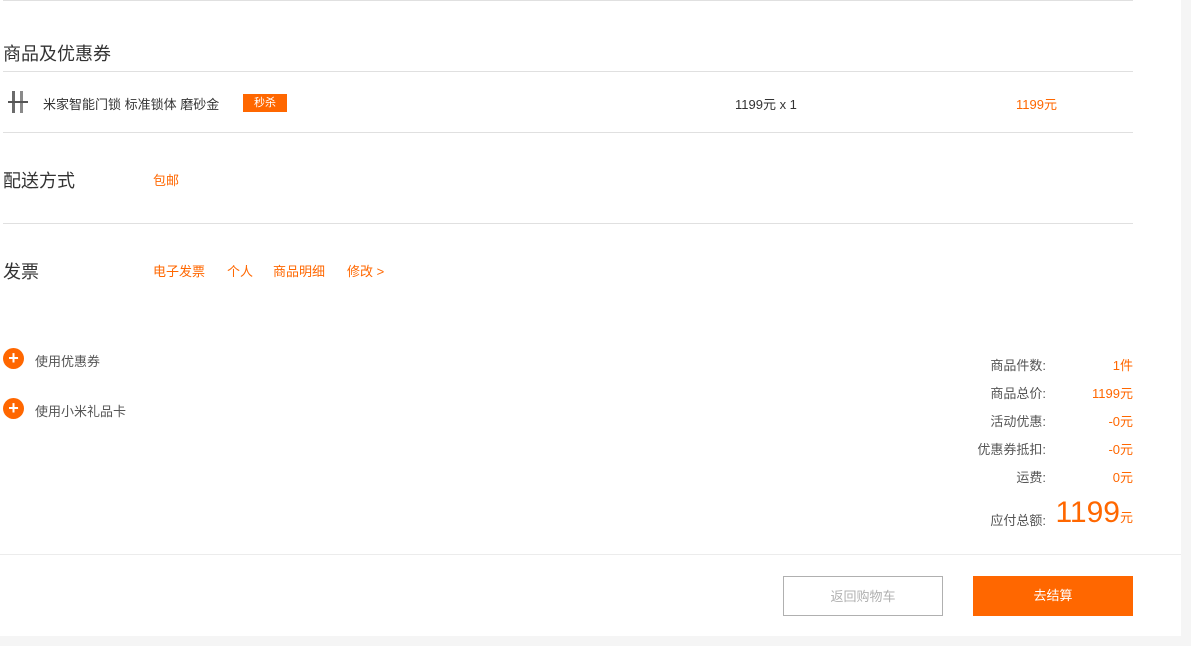 The height and width of the screenshot is (646, 1191). Describe the element at coordinates (1112, 393) in the screenshot. I see `summary-total-value: 1199元` at that location.